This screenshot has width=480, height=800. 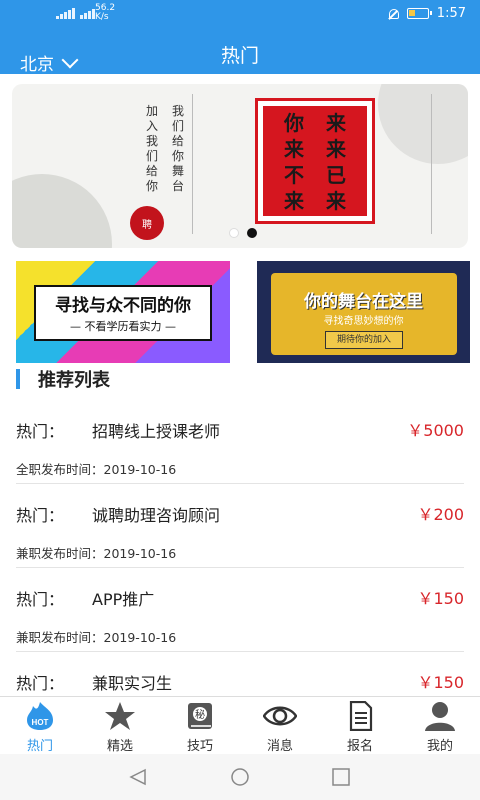 What do you see at coordinates (419, 13) in the screenshot?
I see `battery-icon` at bounding box center [419, 13].